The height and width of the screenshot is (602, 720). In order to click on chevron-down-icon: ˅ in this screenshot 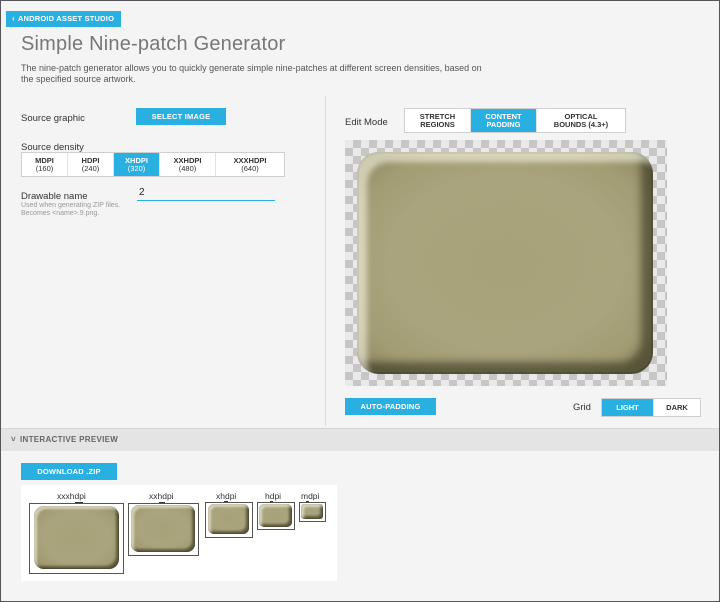, I will do `click(13, 439)`.